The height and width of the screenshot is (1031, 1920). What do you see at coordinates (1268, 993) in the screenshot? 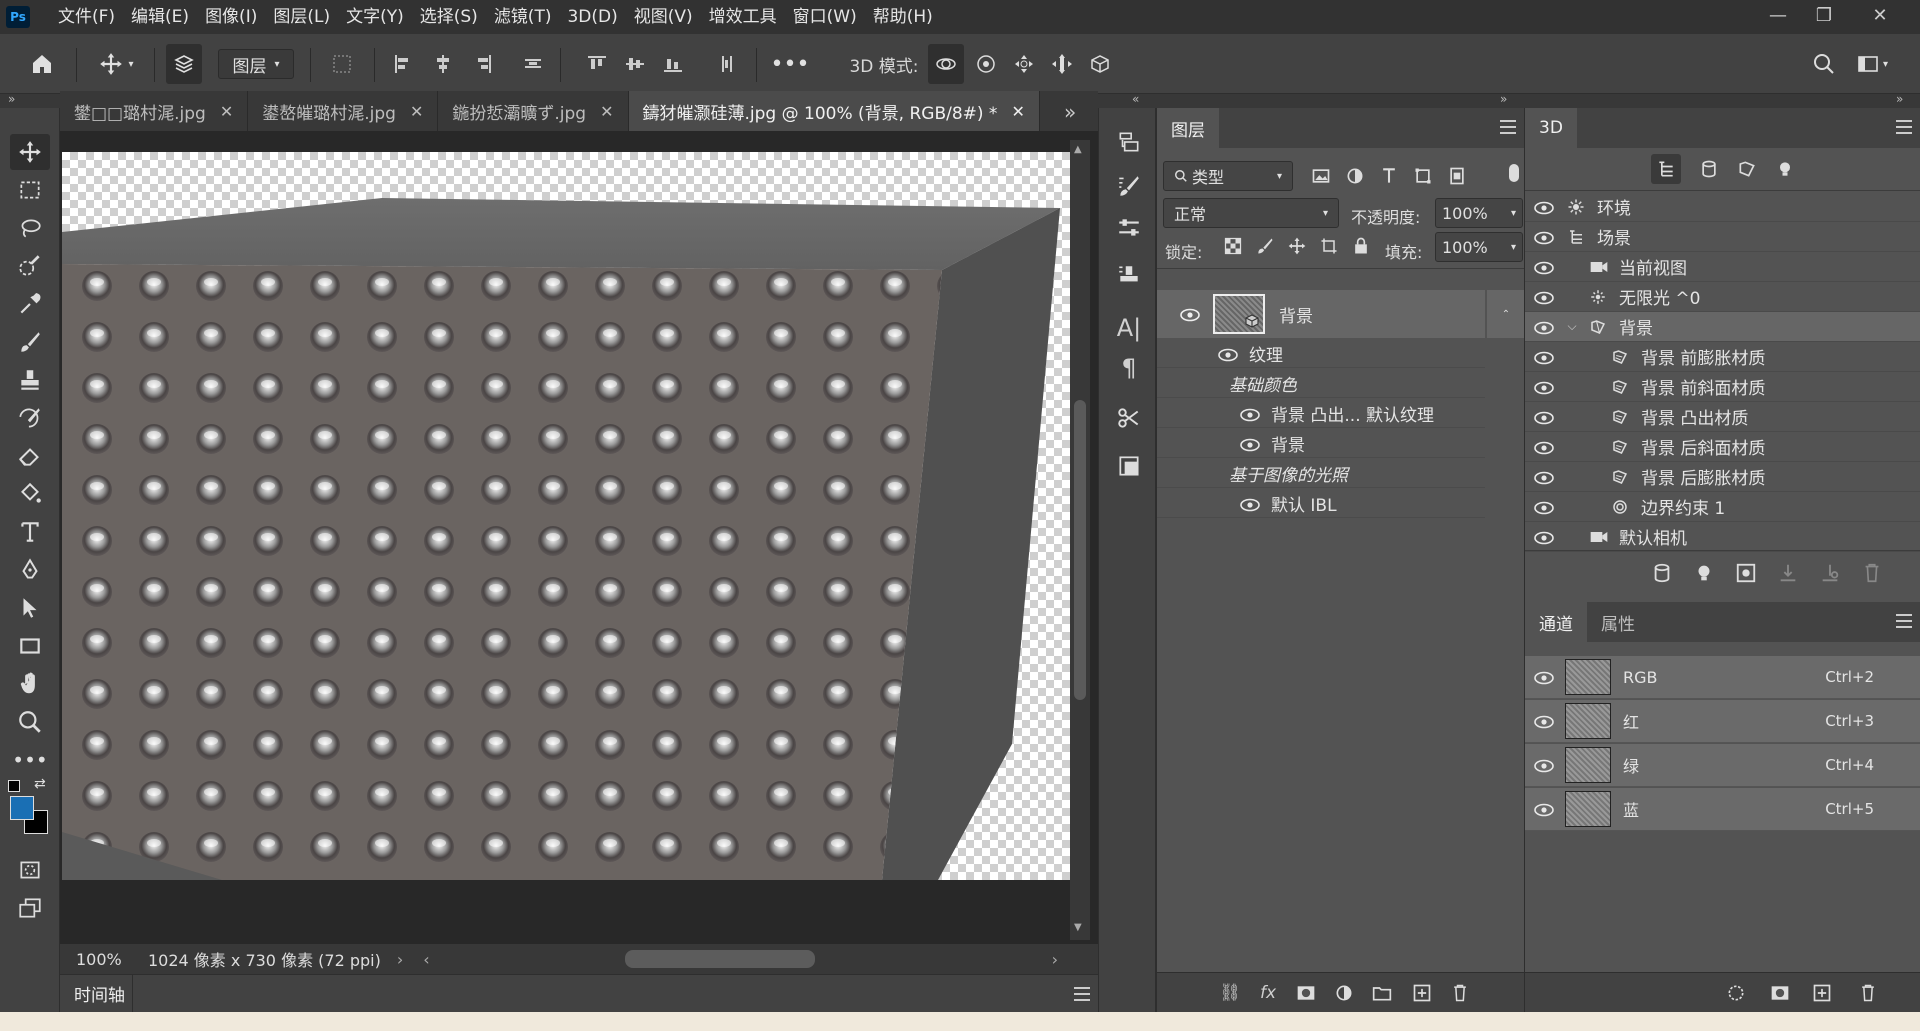
I see `fx-icon: fx` at bounding box center [1268, 993].